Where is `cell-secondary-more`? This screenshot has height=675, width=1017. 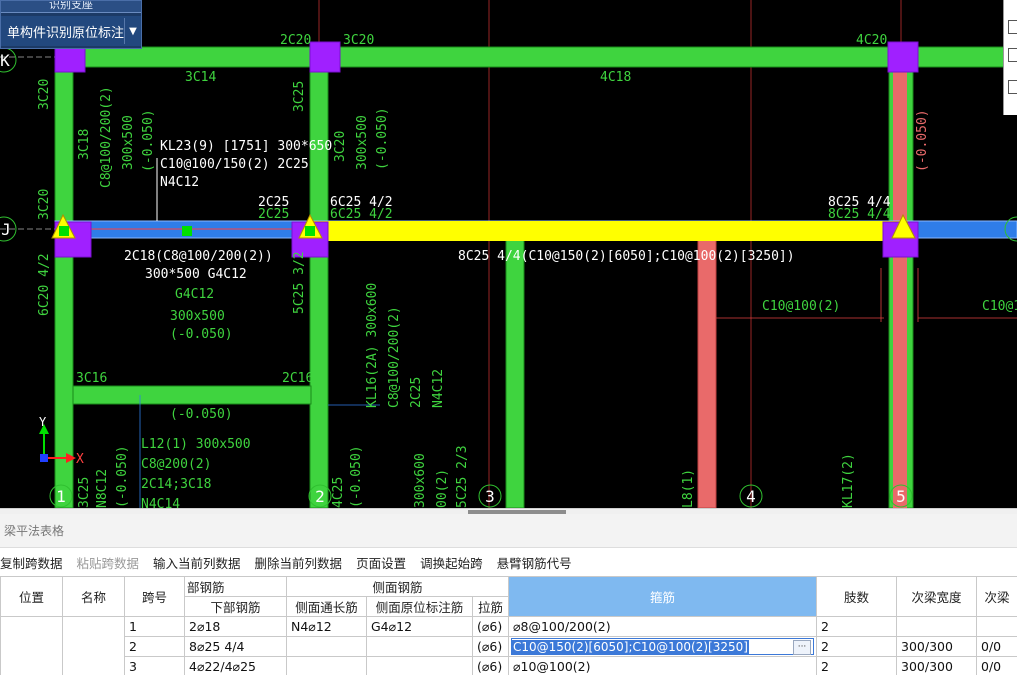 cell-secondary-more is located at coordinates (996, 626).